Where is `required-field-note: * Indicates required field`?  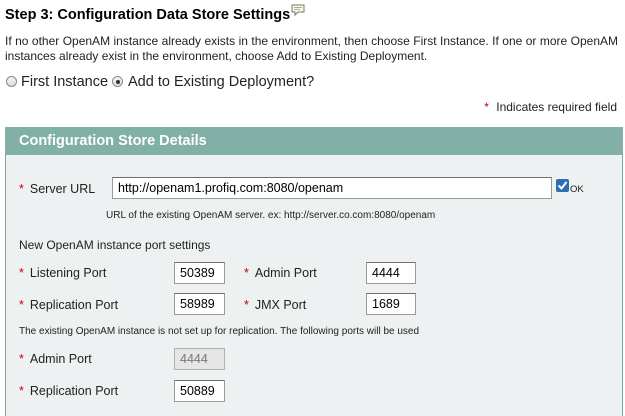 required-field-note: * Indicates required field is located at coordinates (550, 107).